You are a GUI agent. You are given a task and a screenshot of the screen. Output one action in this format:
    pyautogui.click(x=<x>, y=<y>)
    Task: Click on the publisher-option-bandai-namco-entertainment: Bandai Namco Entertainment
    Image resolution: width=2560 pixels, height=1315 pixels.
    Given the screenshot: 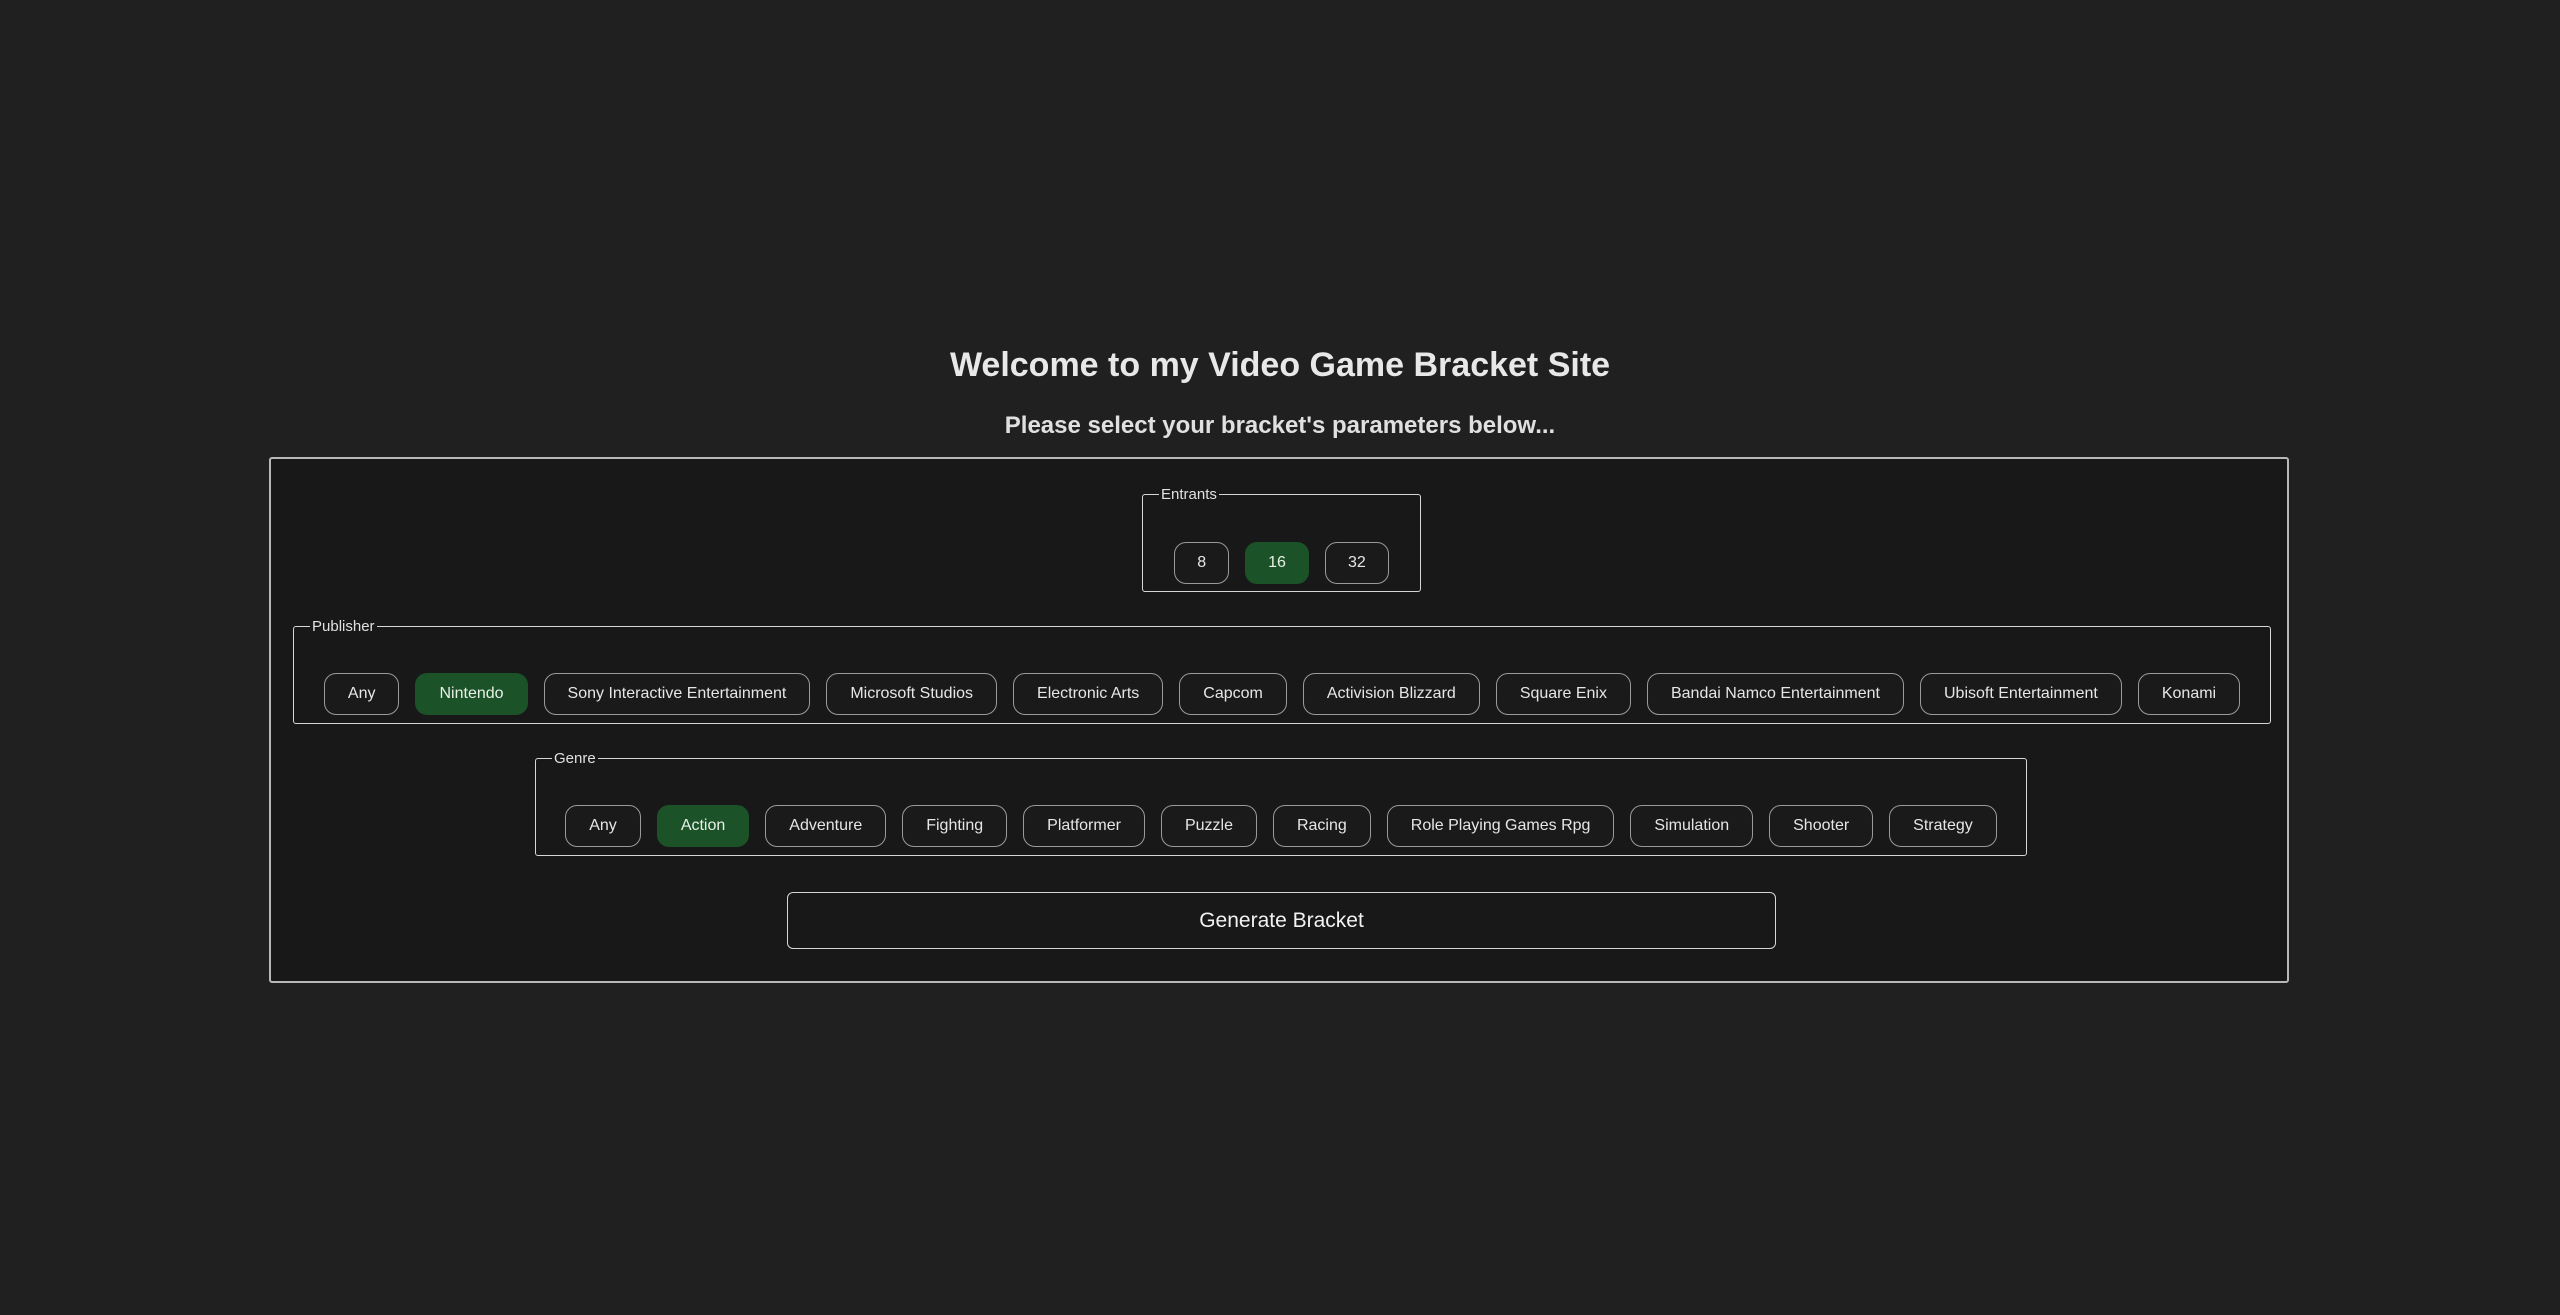 What is the action you would take?
    pyautogui.click(x=1775, y=694)
    